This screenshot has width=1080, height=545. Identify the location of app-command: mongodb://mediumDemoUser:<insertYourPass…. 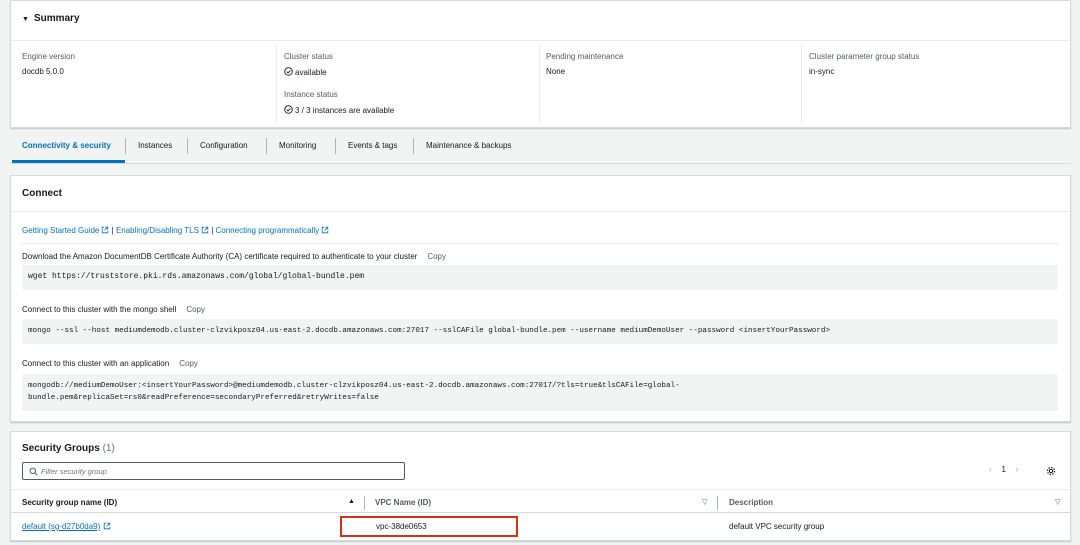
(540, 392).